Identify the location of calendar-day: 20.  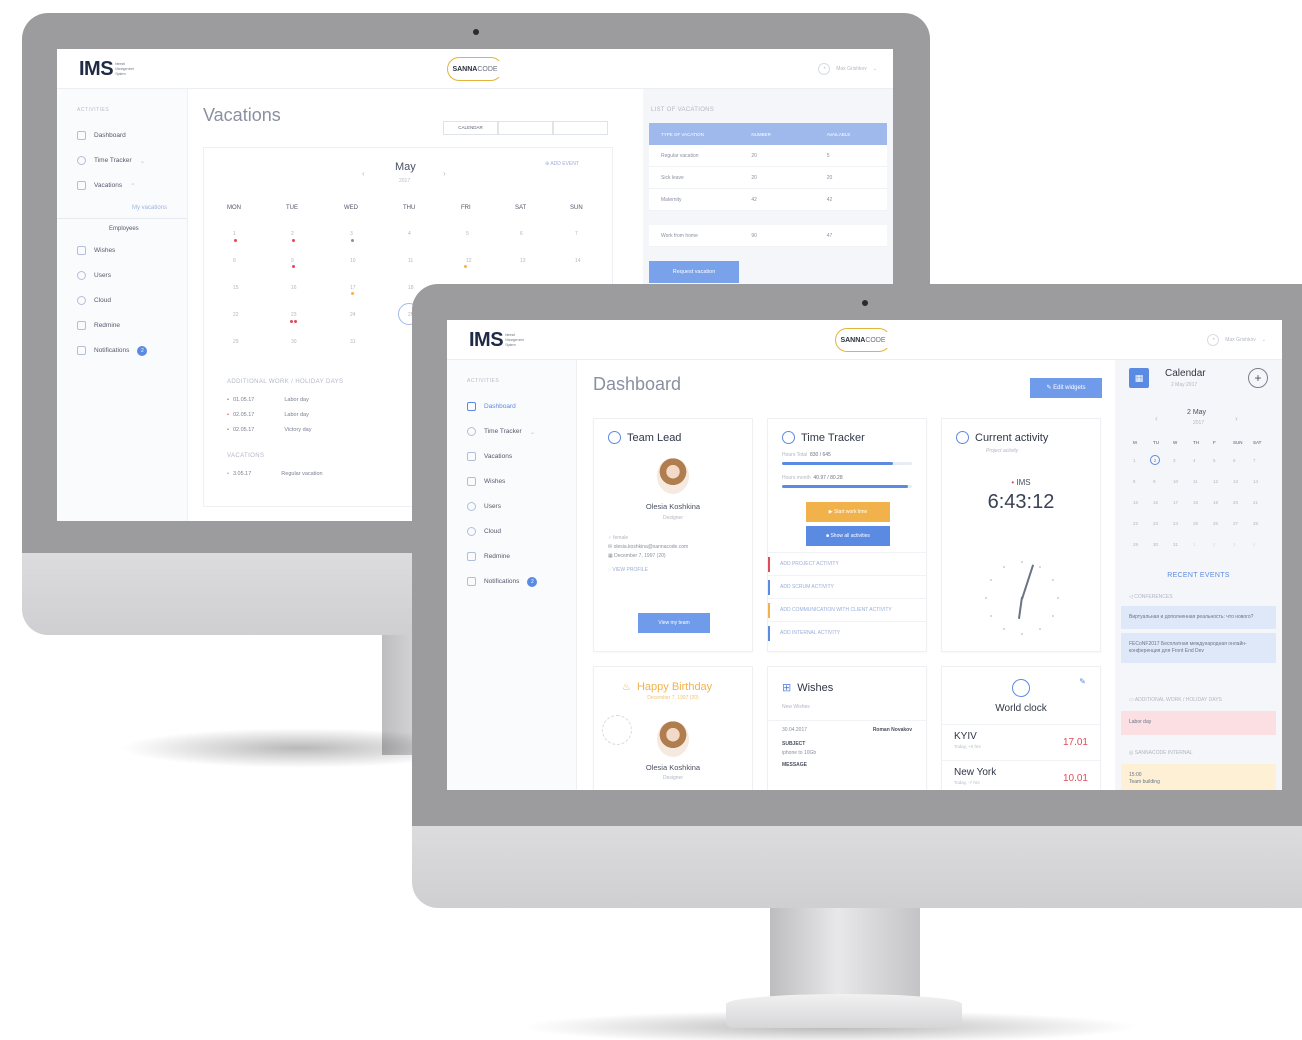
(1235, 502).